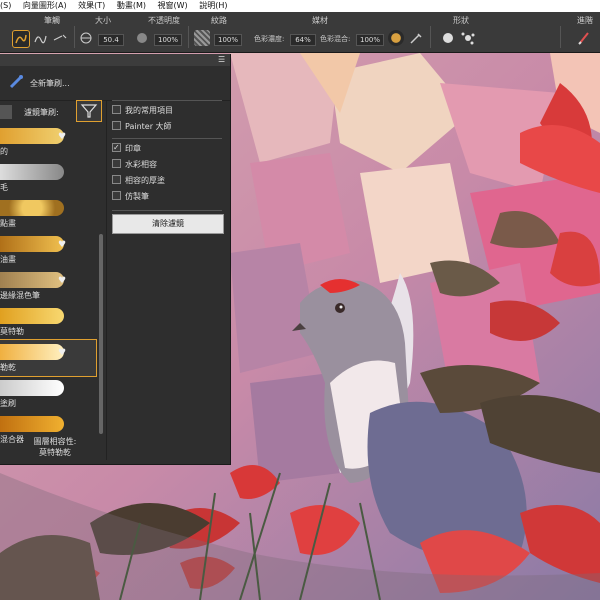 This screenshot has width=600, height=600. Describe the element at coordinates (222, 60) in the screenshot. I see `panel-menu-icon: ☰` at that location.